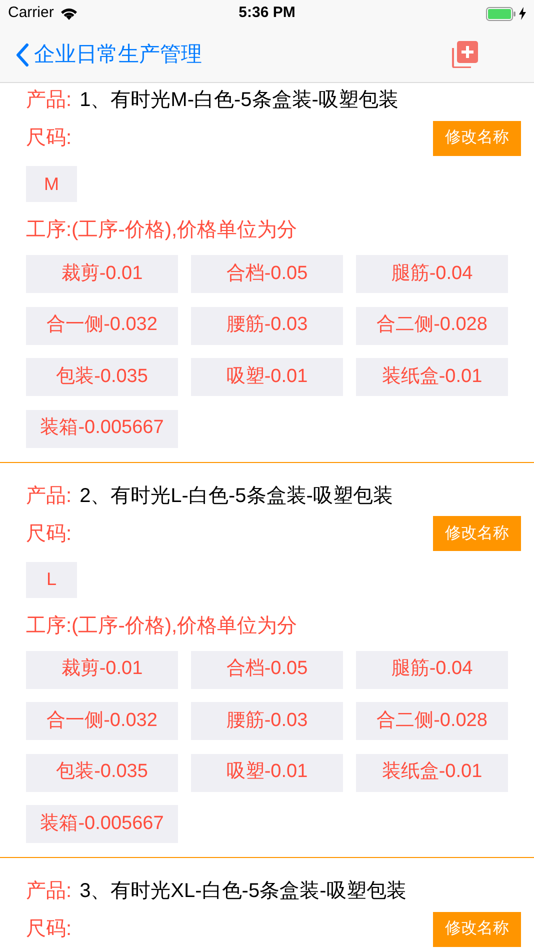  I want to click on product-name: 2、有时光L-白色-5条盒装-吸塑包装, so click(236, 496).